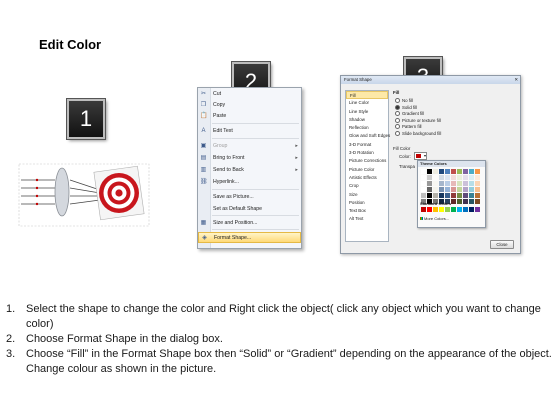  I want to click on nav-item-picture-color: Picture Color, so click(367, 170).